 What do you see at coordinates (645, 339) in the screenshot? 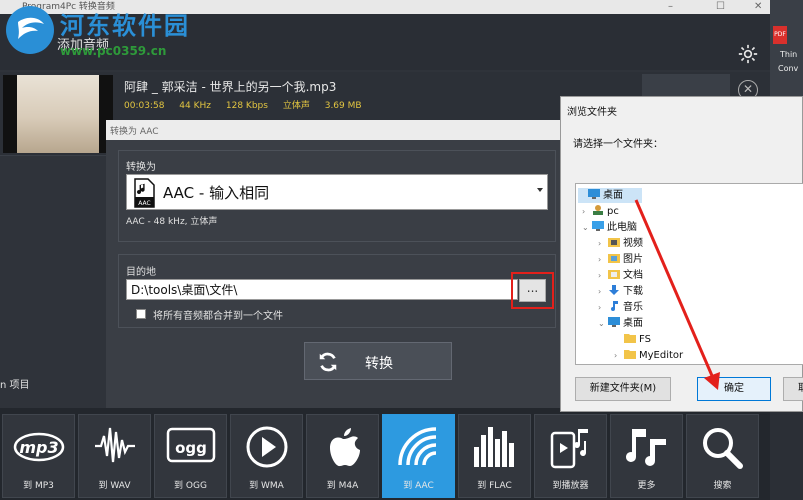
I see `tree-label: FS` at bounding box center [645, 339].